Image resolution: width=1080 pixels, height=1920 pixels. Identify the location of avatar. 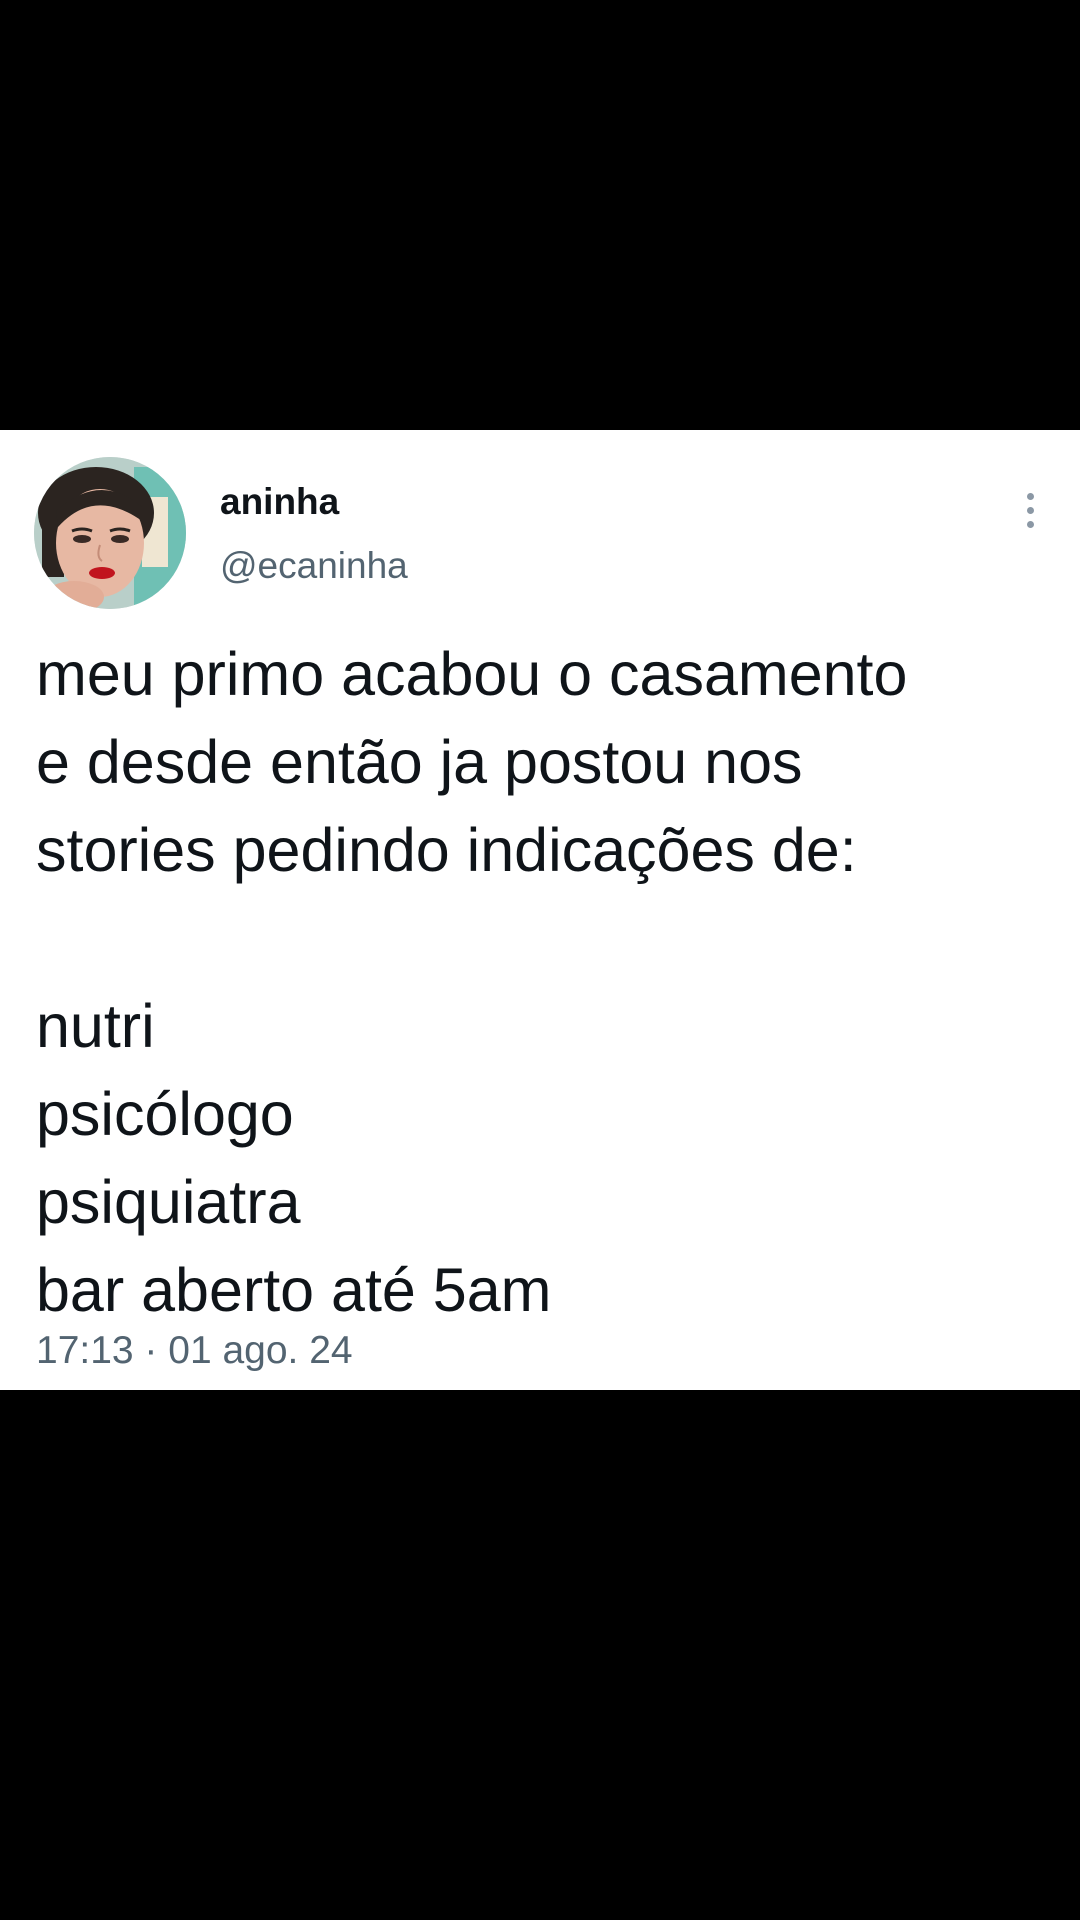
(110, 533).